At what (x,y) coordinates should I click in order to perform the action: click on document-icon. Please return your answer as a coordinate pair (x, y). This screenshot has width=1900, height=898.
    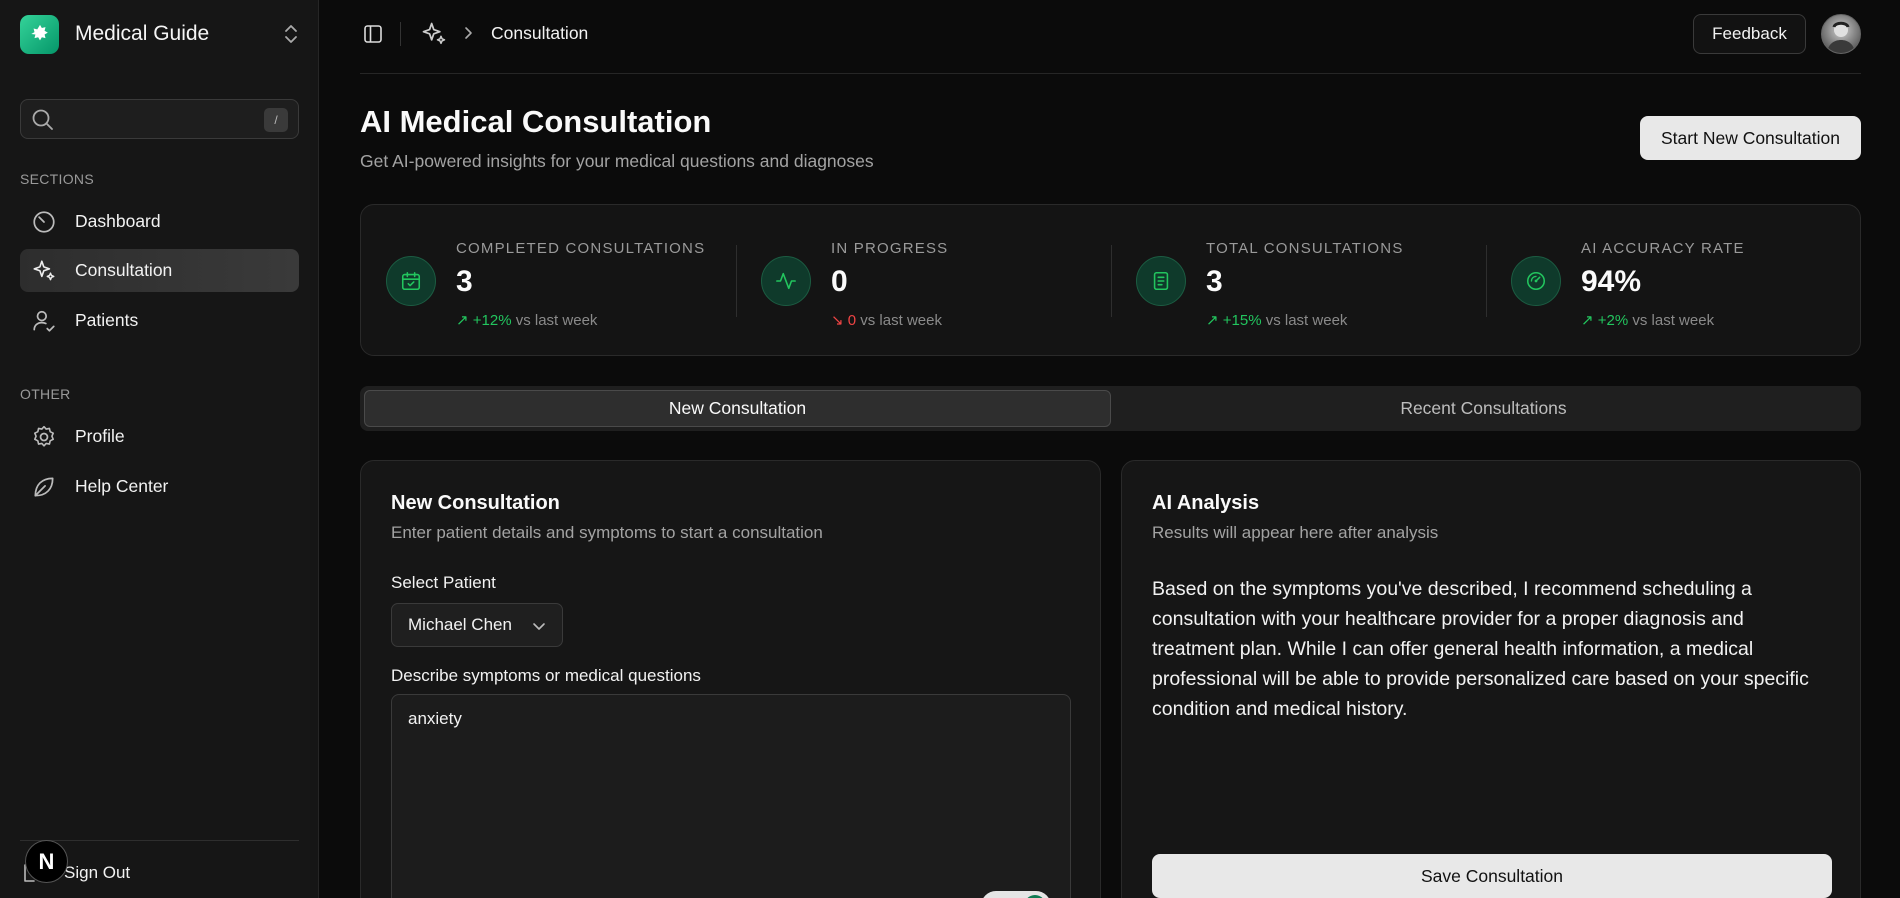
    Looking at the image, I should click on (1161, 281).